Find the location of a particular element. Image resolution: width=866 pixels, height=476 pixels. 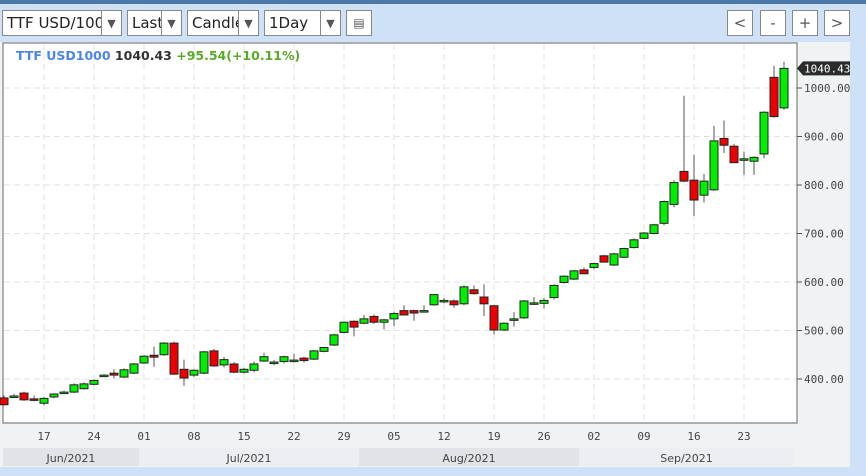

x-tick-label: 02 is located at coordinates (593, 436).